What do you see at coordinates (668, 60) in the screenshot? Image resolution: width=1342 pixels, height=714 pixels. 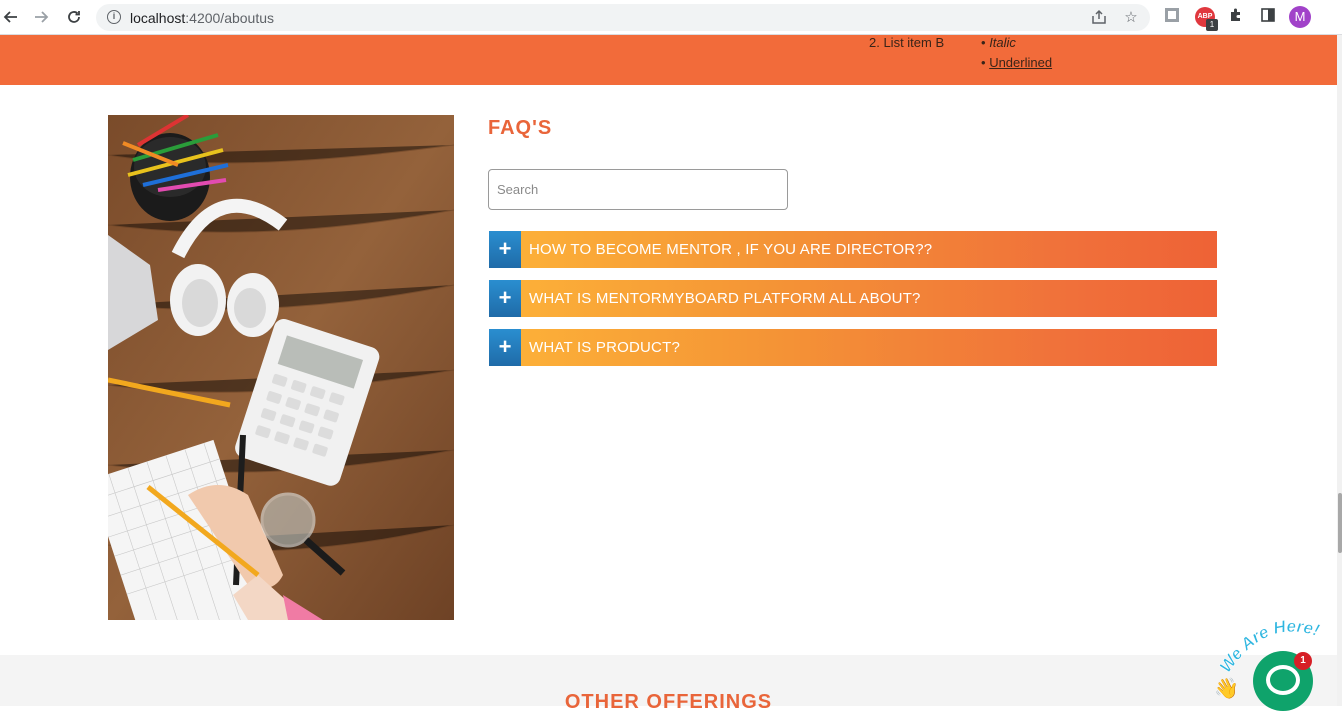 I see `top-banner: 2. List item B • Italic • Underlined` at bounding box center [668, 60].